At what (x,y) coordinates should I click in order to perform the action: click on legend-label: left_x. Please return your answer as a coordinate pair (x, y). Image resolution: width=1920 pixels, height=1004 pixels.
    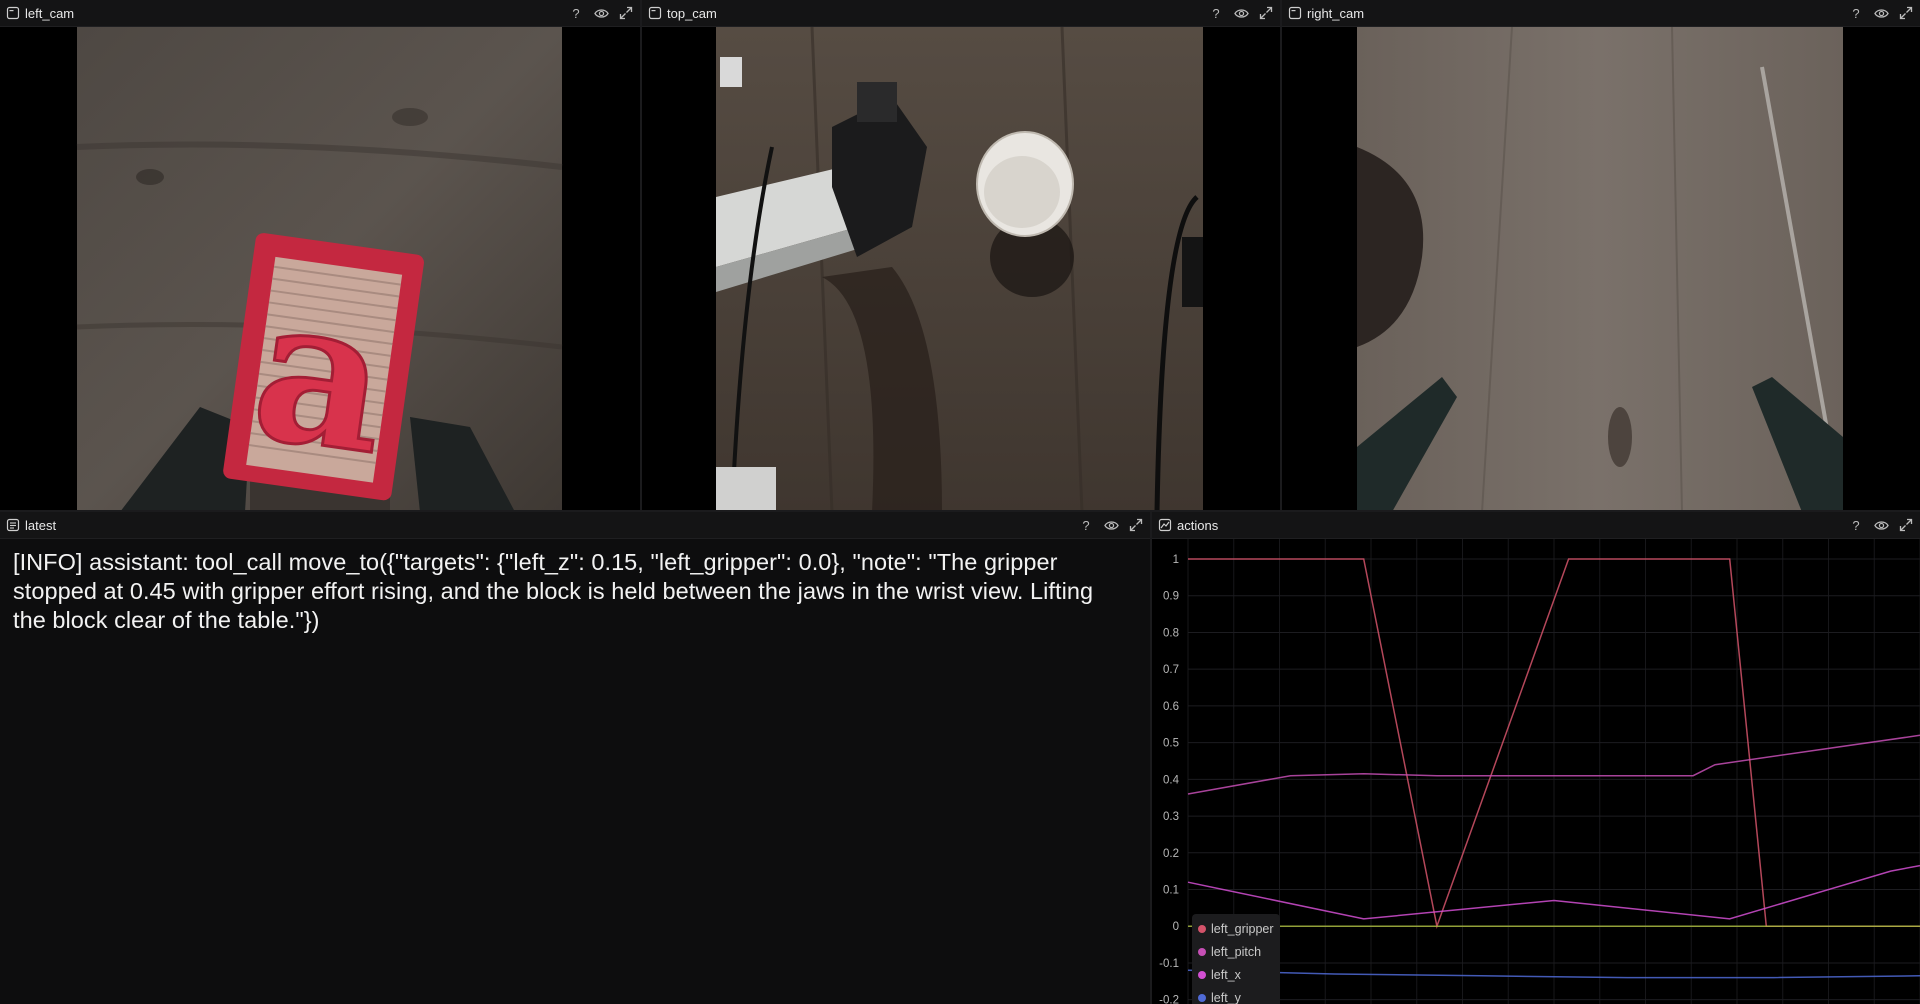
    Looking at the image, I should click on (1226, 974).